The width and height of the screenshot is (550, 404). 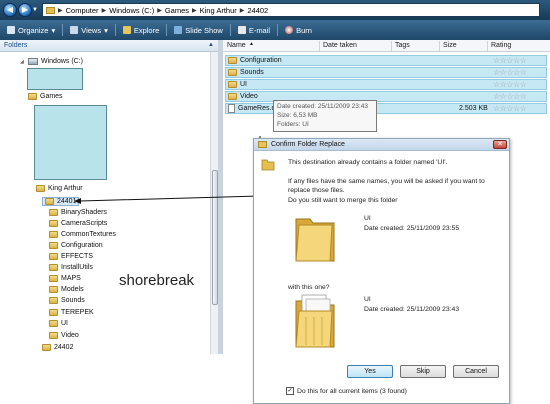 I want to click on column-rating: Rating, so click(x=501, y=45).